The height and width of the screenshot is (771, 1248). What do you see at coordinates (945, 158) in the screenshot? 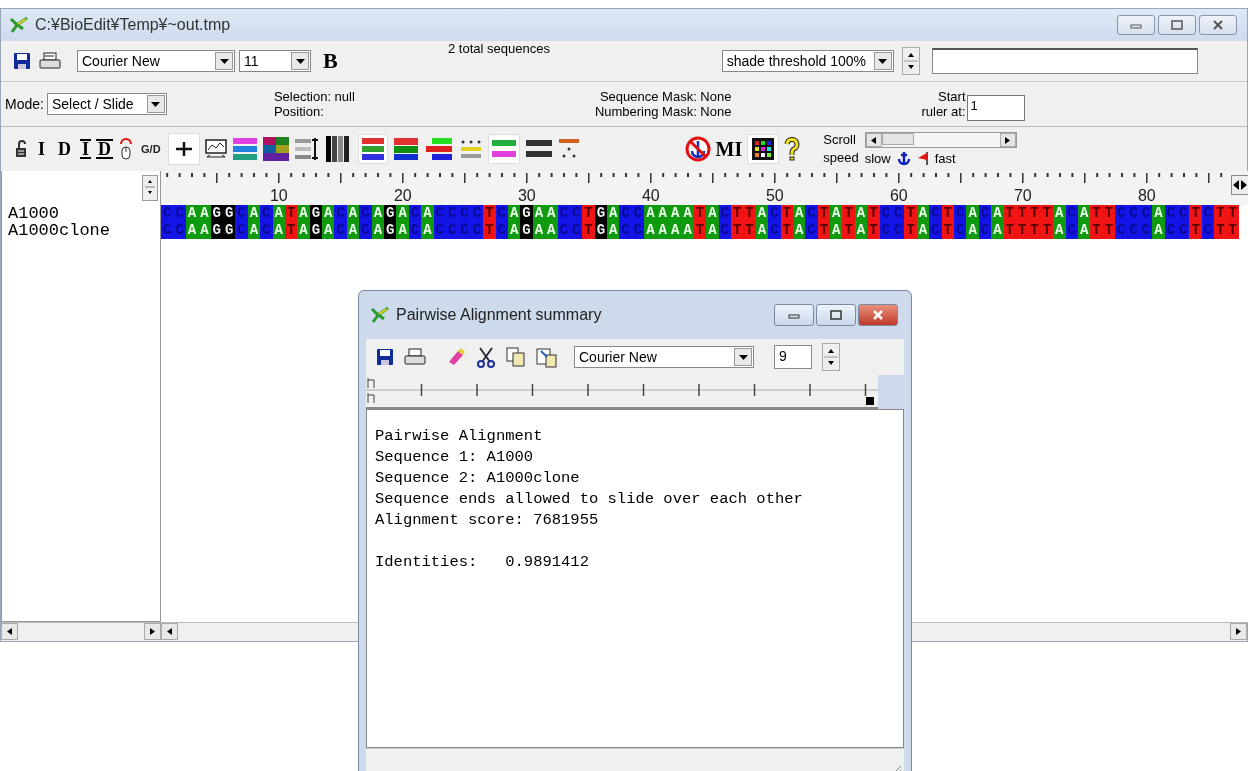
I see `fast-label: fast` at bounding box center [945, 158].